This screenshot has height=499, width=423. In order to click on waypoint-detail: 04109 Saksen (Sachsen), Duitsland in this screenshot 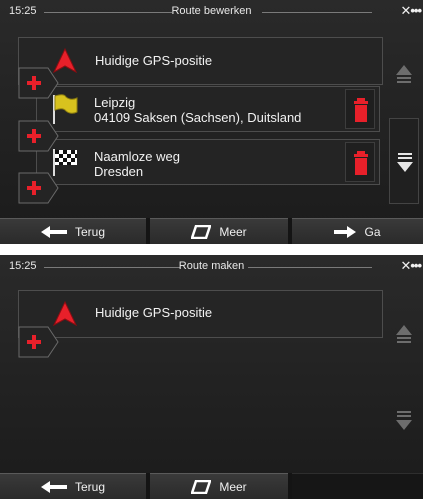, I will do `click(198, 117)`.